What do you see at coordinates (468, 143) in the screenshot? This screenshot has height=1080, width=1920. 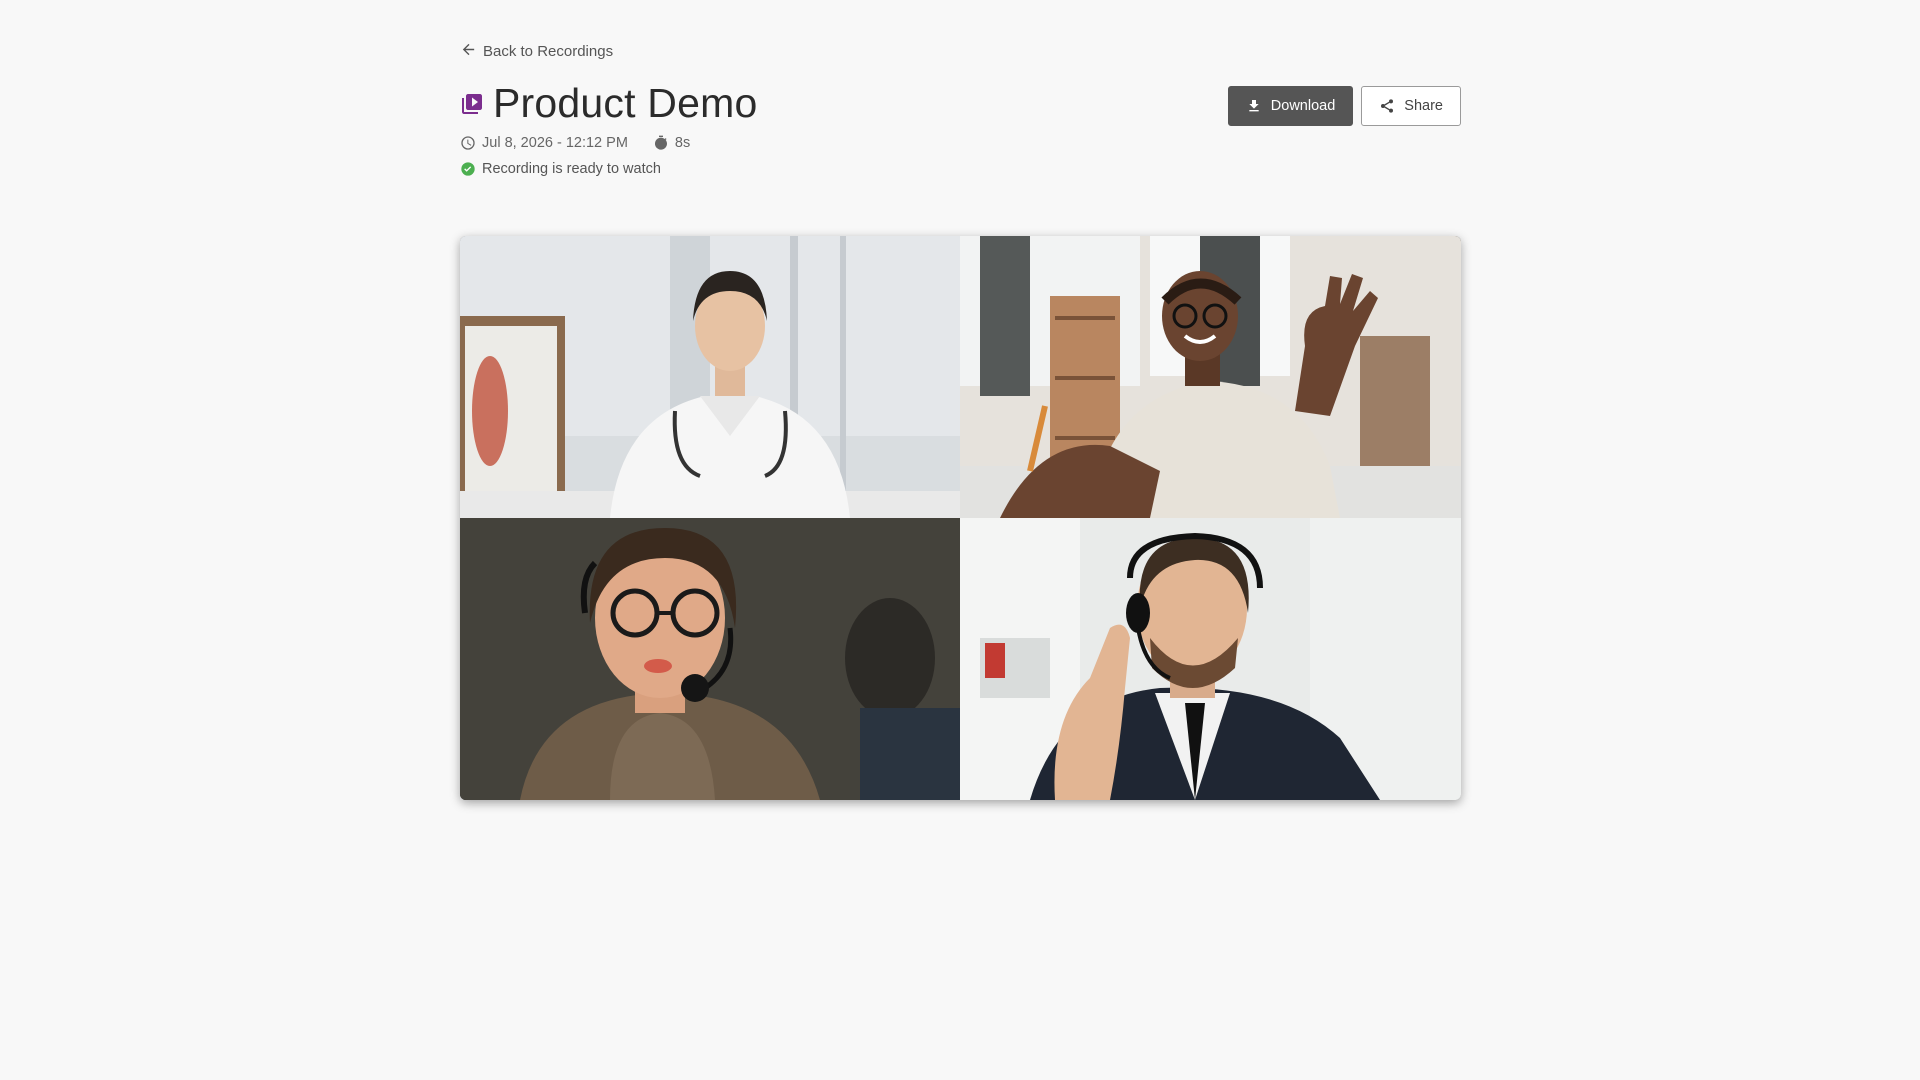 I see `clock-icon` at bounding box center [468, 143].